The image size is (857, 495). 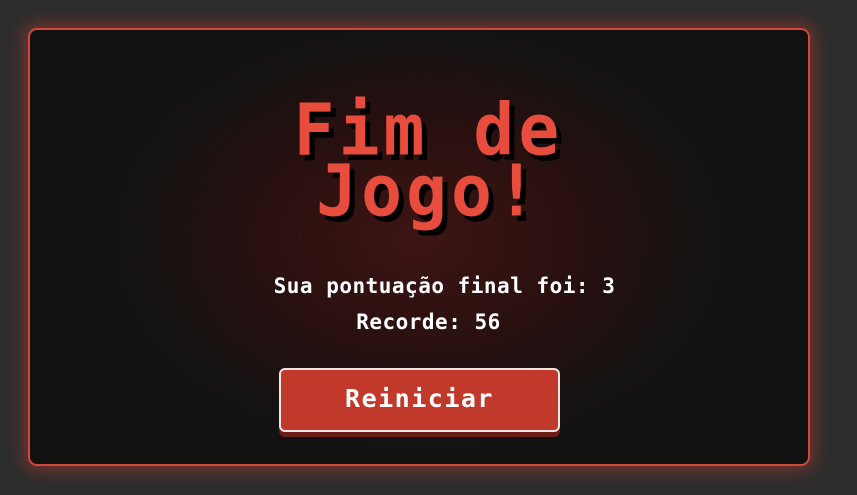 What do you see at coordinates (428, 322) in the screenshot?
I see `record-text: Recorde: 56` at bounding box center [428, 322].